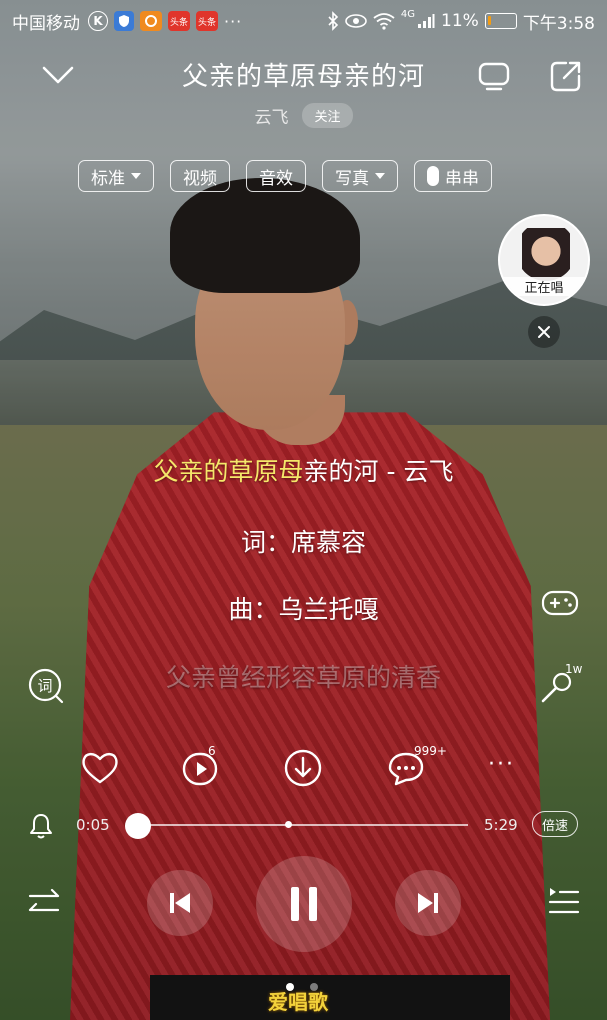  Describe the element at coordinates (566, 76) in the screenshot. I see `share-icon` at that location.